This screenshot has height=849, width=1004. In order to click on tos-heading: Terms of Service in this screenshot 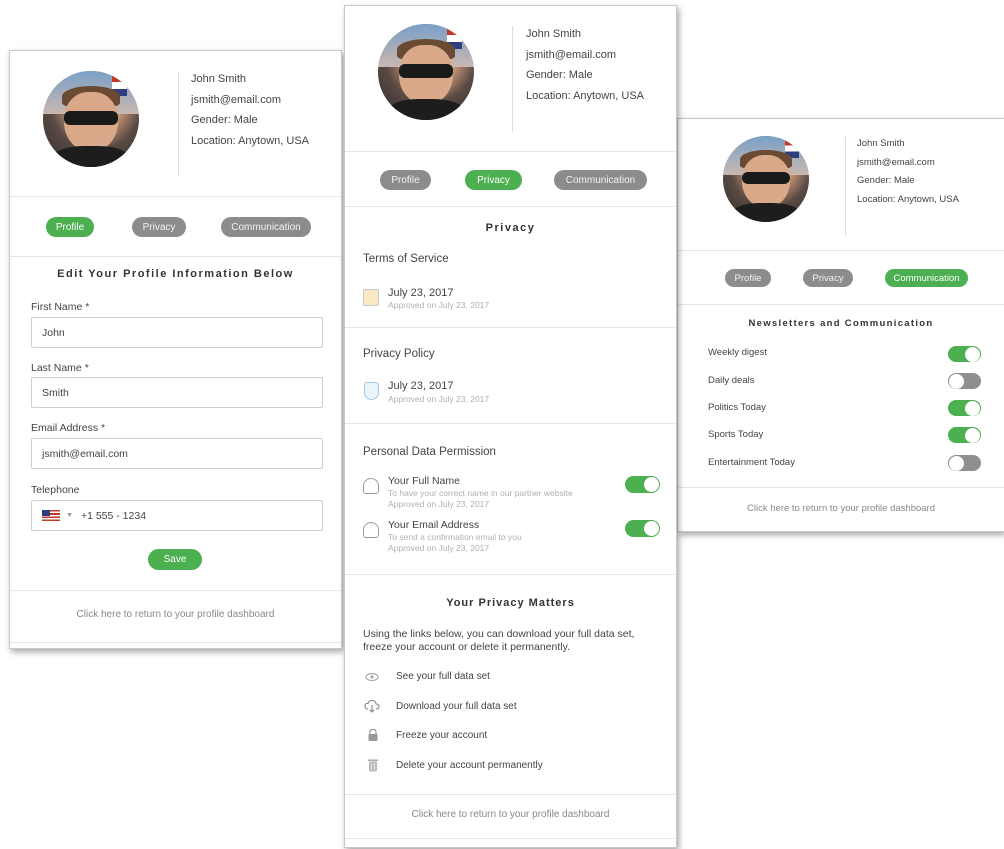, I will do `click(406, 259)`.